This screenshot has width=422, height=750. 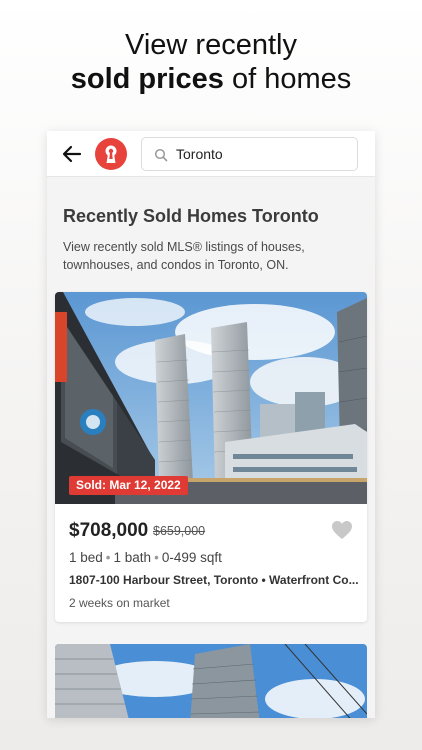 I want to click on app-bar, so click(x=211, y=154).